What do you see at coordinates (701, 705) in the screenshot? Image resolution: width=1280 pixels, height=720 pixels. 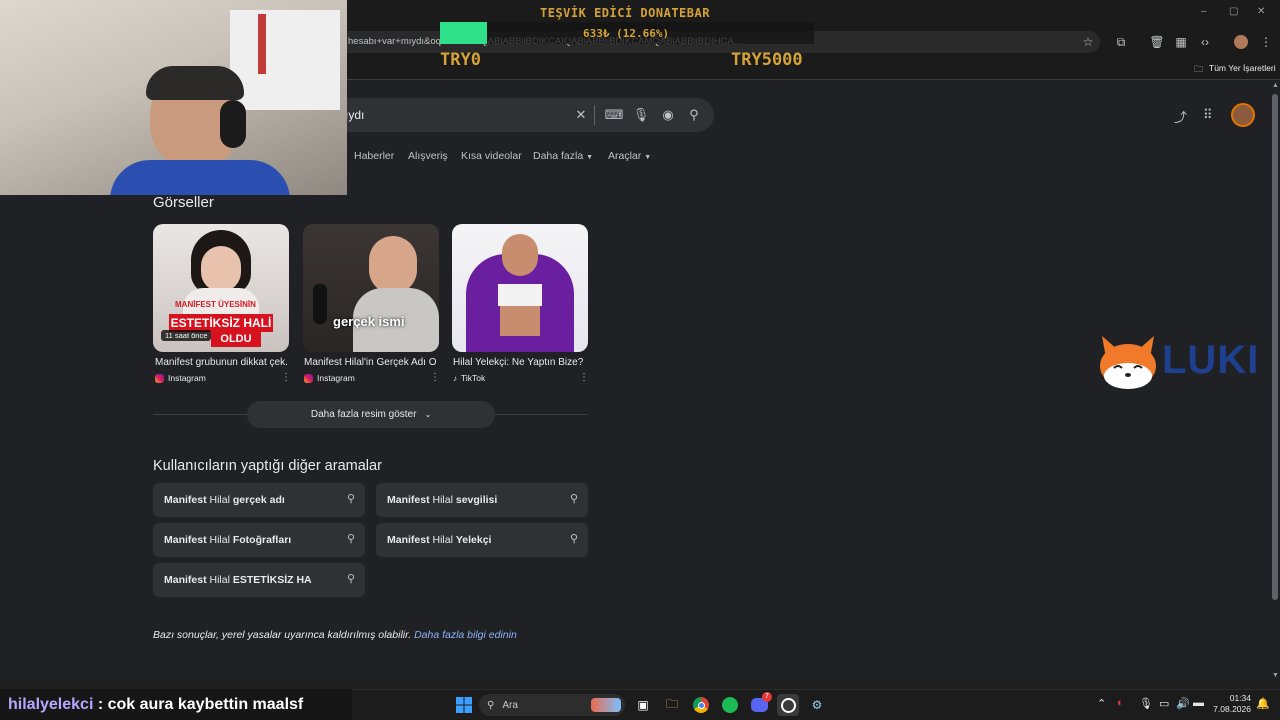 I see `chrome-icon` at bounding box center [701, 705].